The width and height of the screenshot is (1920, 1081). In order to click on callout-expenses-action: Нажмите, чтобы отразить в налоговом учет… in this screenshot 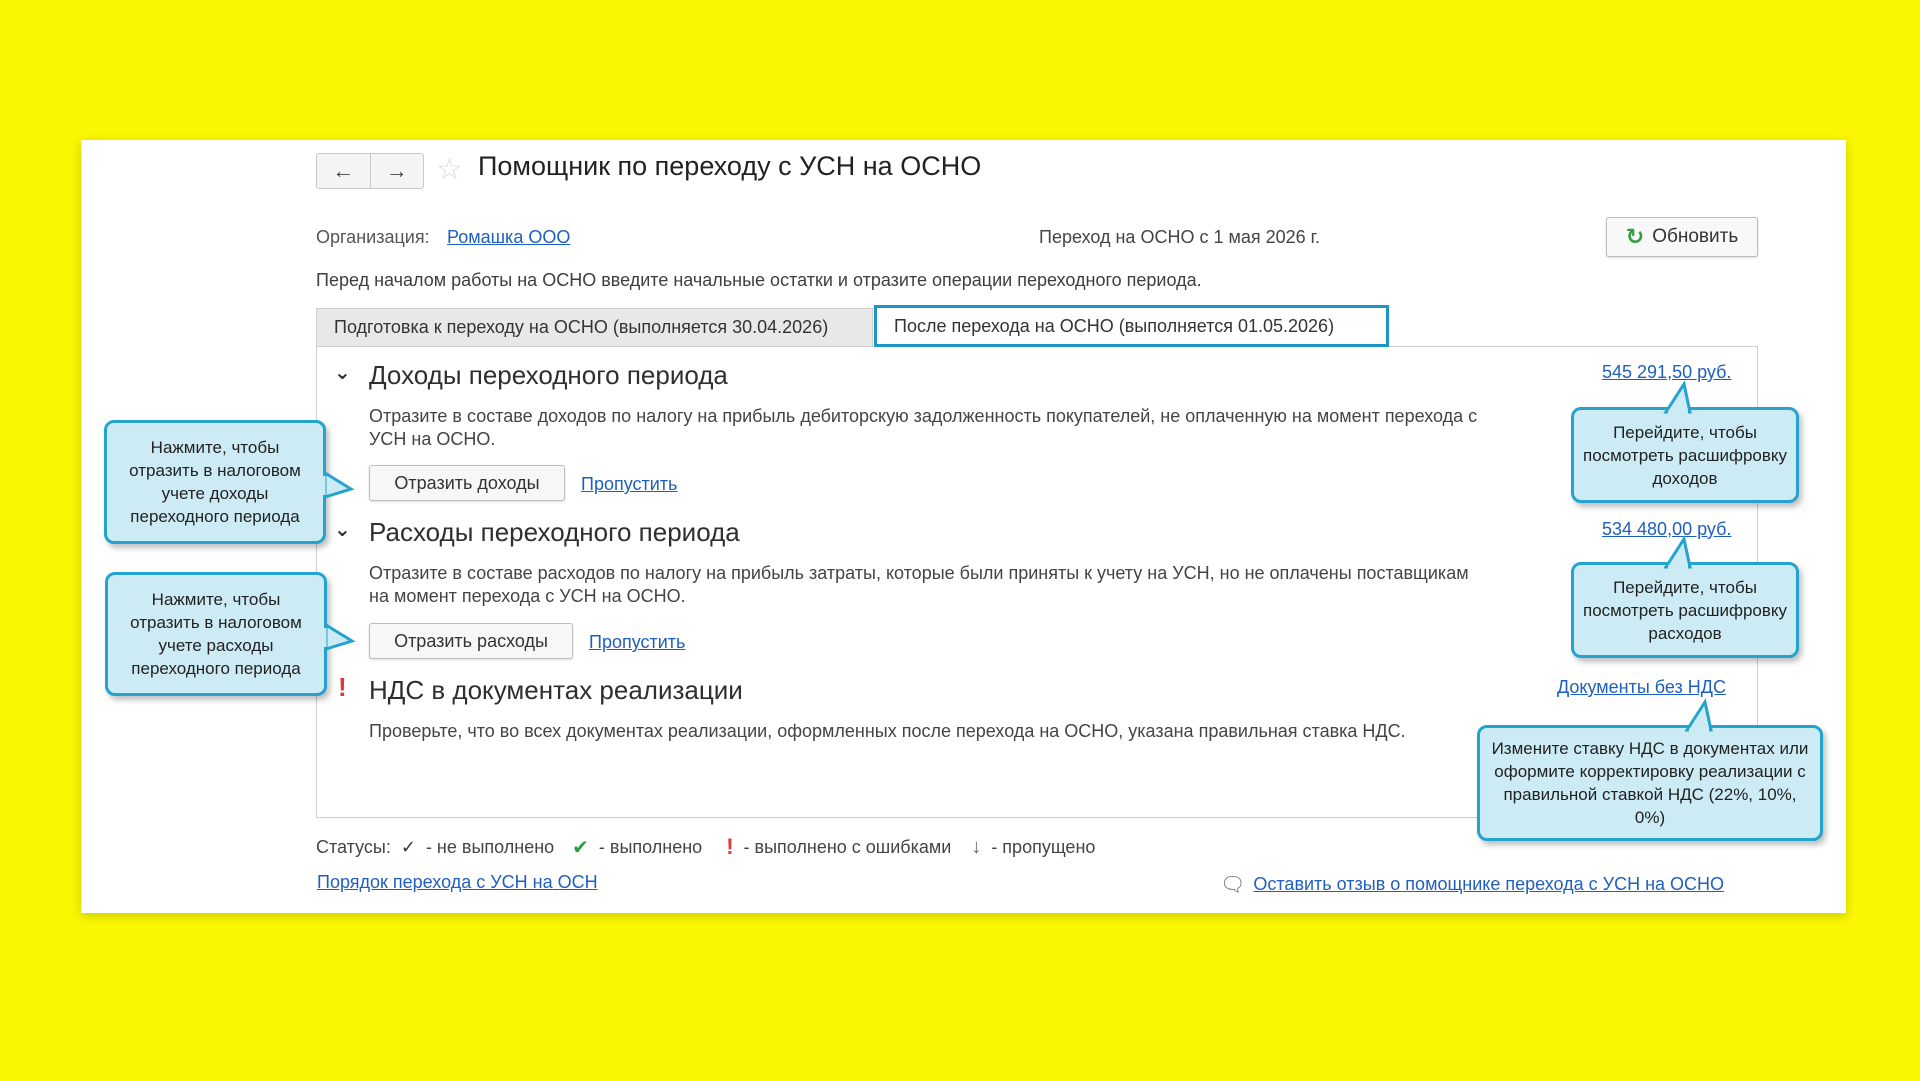, I will do `click(230, 634)`.